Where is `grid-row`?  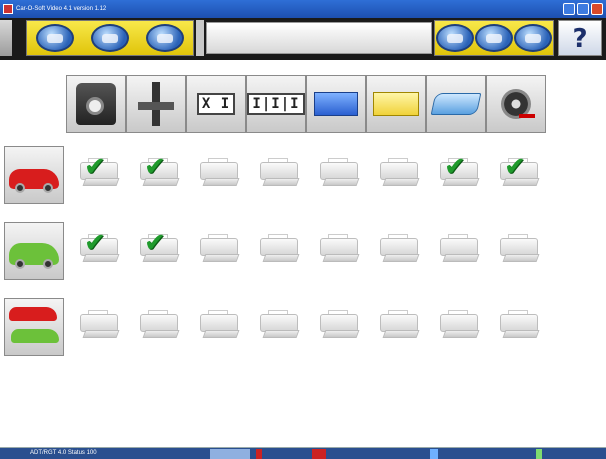
grid-row is located at coordinates (308, 323).